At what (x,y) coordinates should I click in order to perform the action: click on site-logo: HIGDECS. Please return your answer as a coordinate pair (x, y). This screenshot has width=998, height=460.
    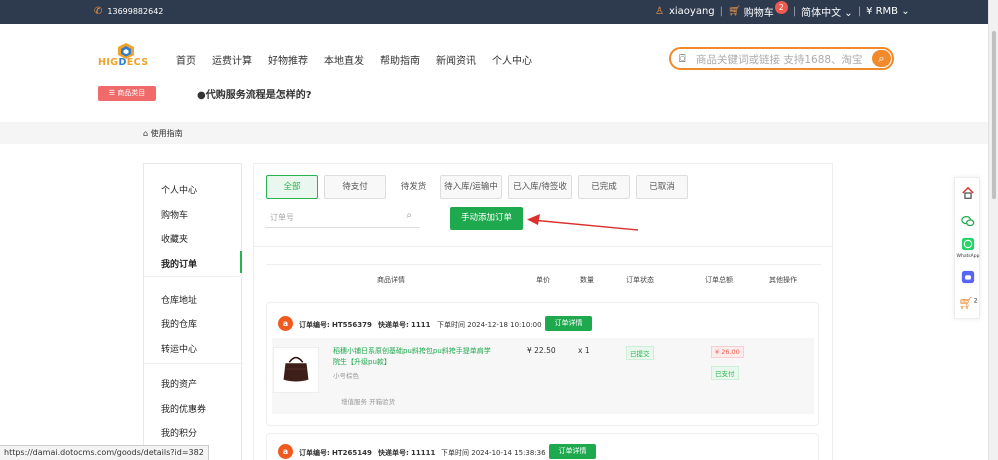
    Looking at the image, I should click on (126, 59).